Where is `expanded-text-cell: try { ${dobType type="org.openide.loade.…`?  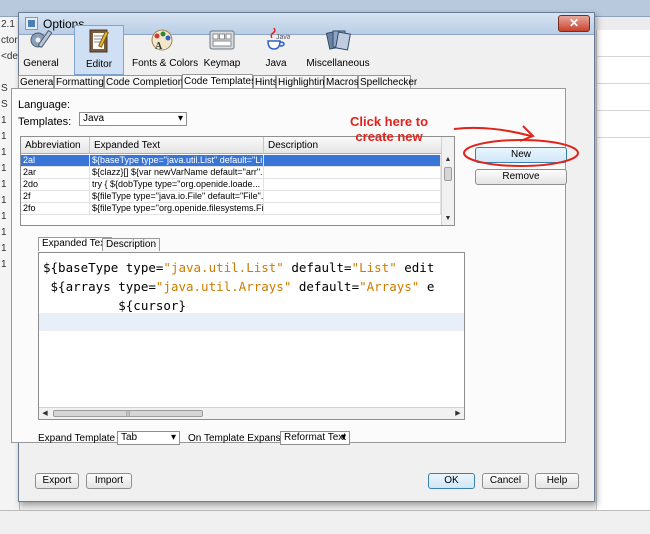 expanded-text-cell: try { ${dobType type="org.openide.loade.… is located at coordinates (177, 184).